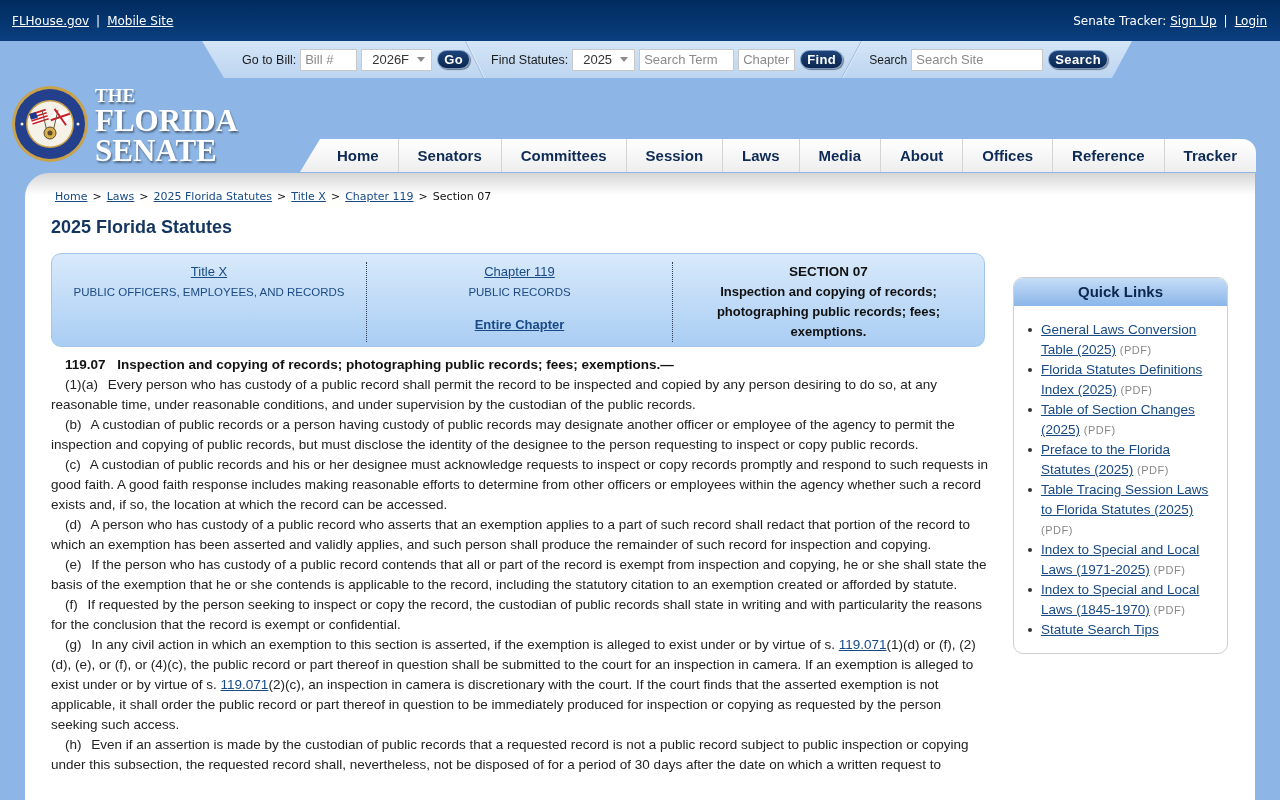 This screenshot has height=800, width=1280. I want to click on find-button: Find, so click(822, 59).